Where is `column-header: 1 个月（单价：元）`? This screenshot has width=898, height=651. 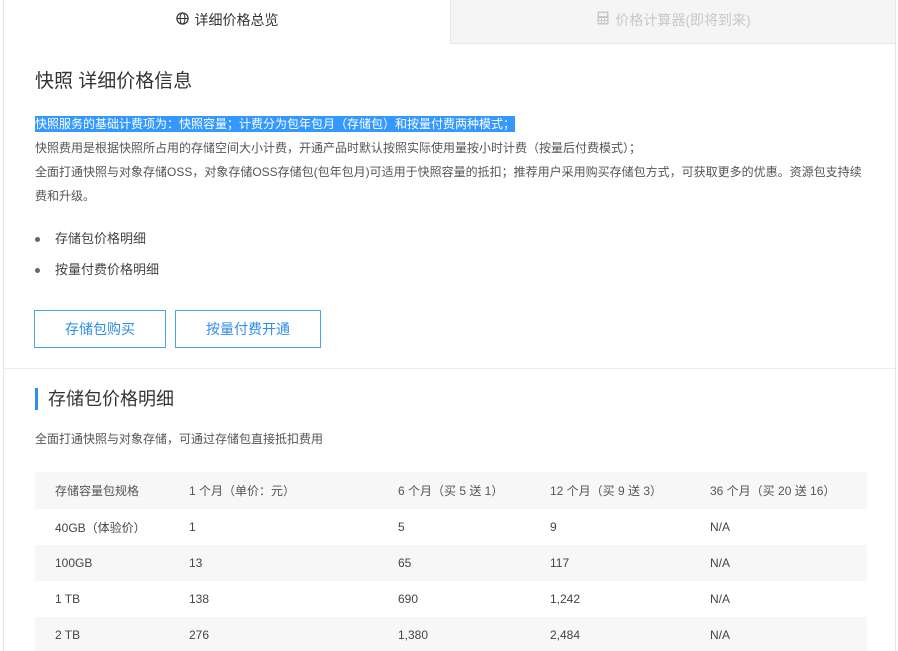 column-header: 1 个月（单价：元） is located at coordinates (242, 491).